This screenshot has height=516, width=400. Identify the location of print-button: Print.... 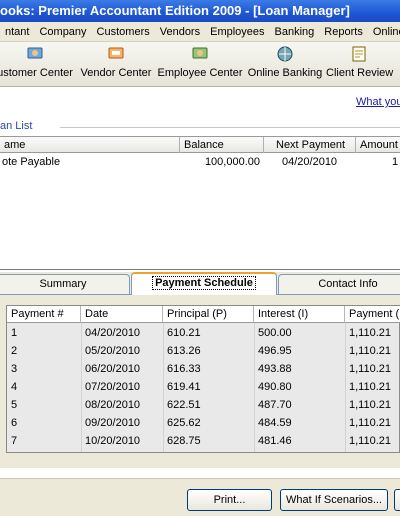
(229, 500).